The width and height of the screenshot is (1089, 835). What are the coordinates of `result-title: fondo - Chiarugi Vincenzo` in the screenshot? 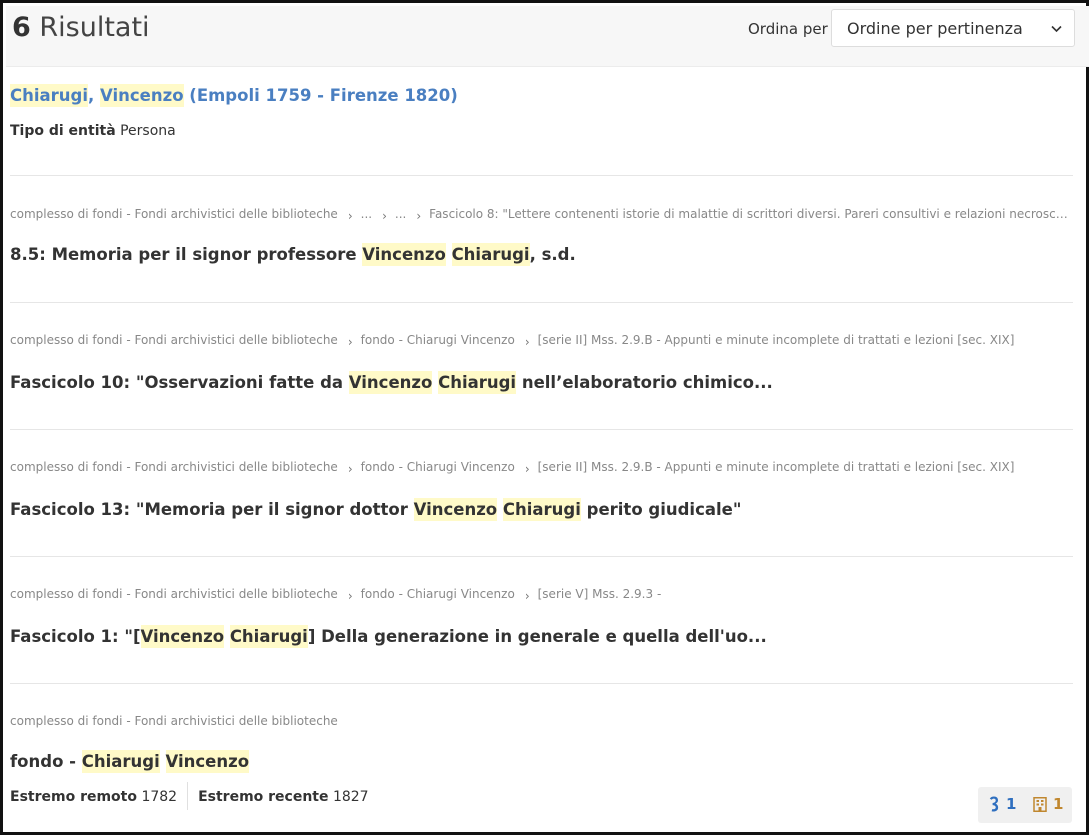 It's located at (541, 761).